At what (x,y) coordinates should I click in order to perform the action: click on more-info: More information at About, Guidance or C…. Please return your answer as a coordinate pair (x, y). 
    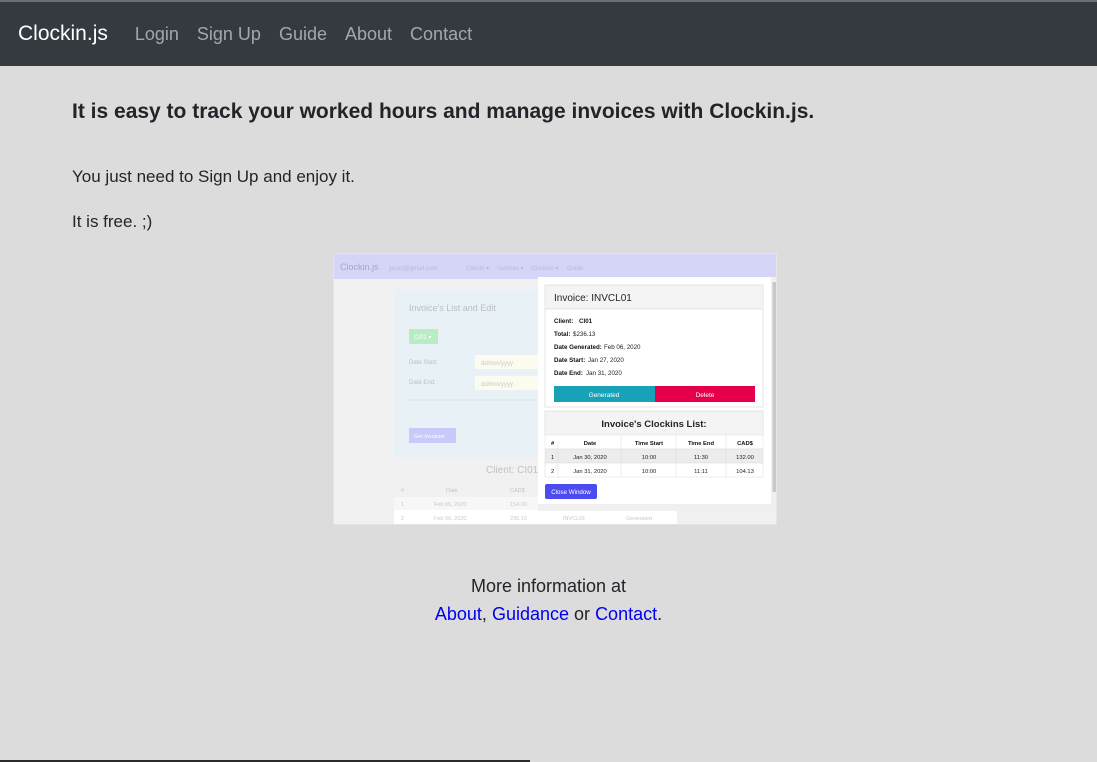
    Looking at the image, I should click on (548, 600).